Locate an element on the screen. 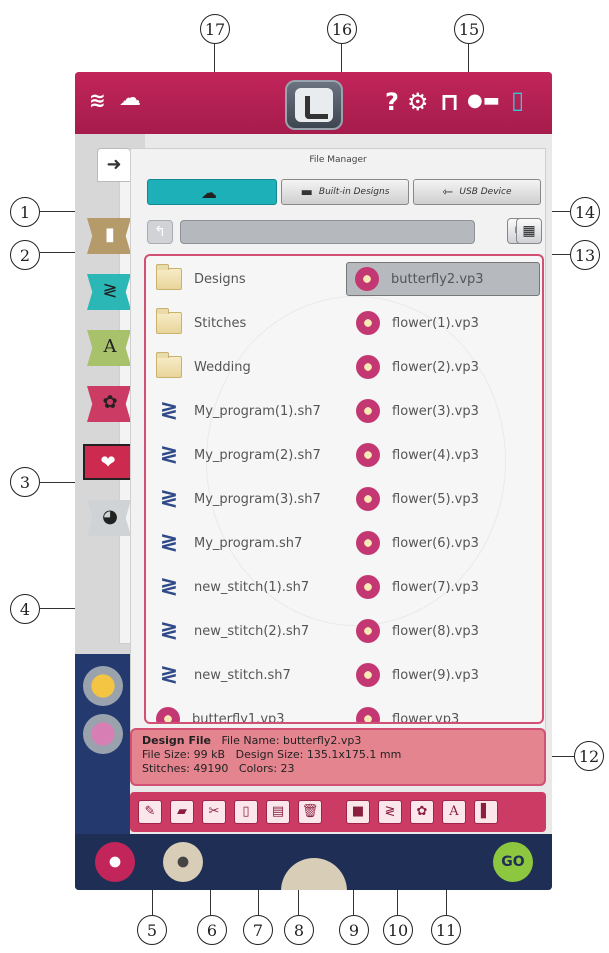  bottom-bar: GO is located at coordinates (313, 862).